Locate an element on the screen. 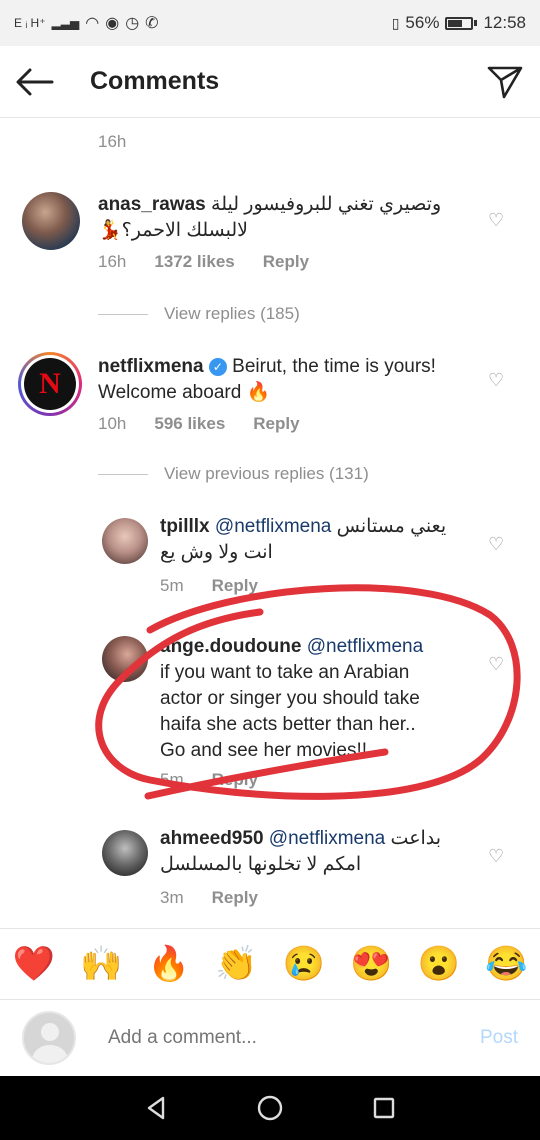  back-triangle-icon is located at coordinates (156, 1108).